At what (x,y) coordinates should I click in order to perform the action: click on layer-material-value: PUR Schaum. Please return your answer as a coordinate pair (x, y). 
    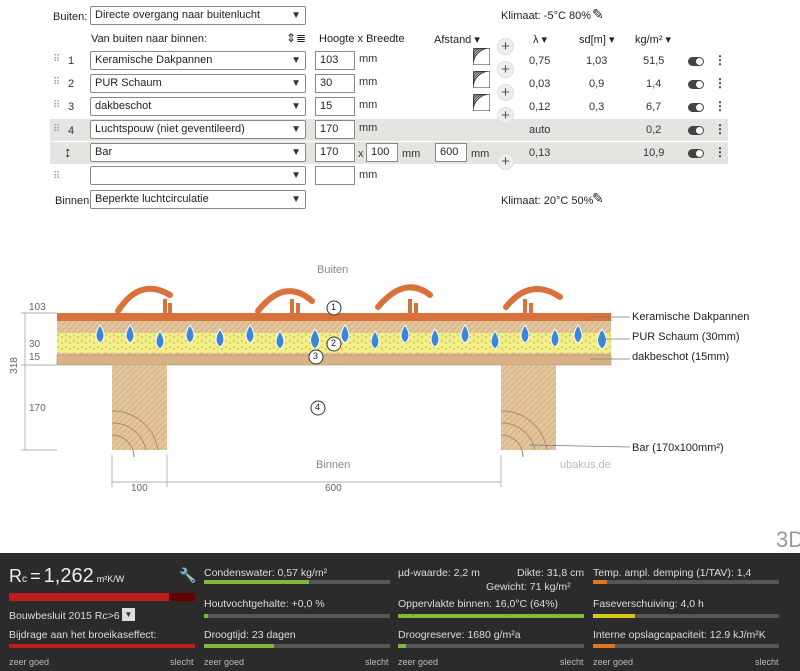
    Looking at the image, I should click on (128, 83).